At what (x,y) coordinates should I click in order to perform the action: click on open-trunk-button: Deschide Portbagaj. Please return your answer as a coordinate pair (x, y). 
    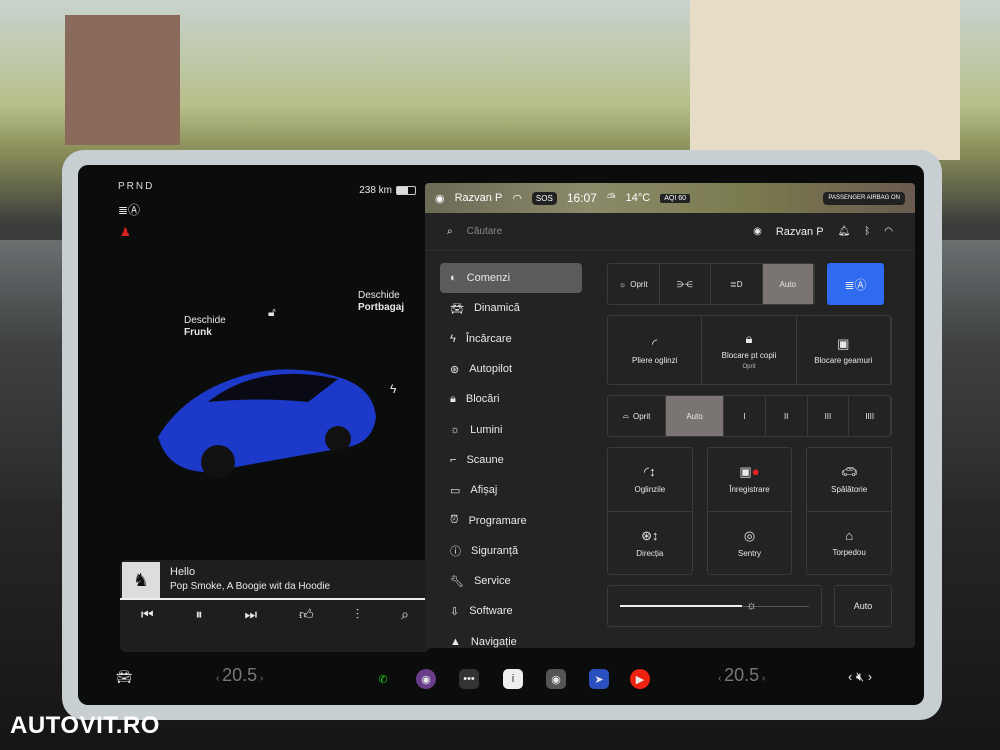
    Looking at the image, I should click on (381, 302).